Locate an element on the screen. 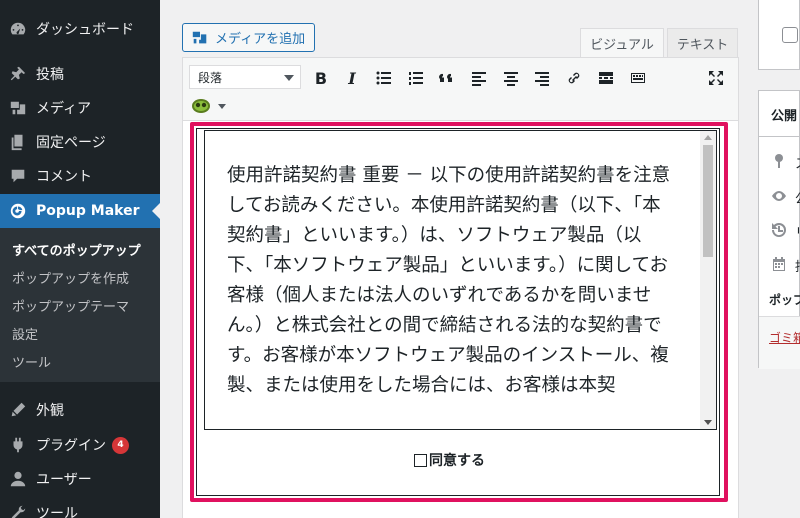 Image resolution: width=800 pixels, height=518 pixels. sidebar-item-comments: コメント is located at coordinates (80, 176).